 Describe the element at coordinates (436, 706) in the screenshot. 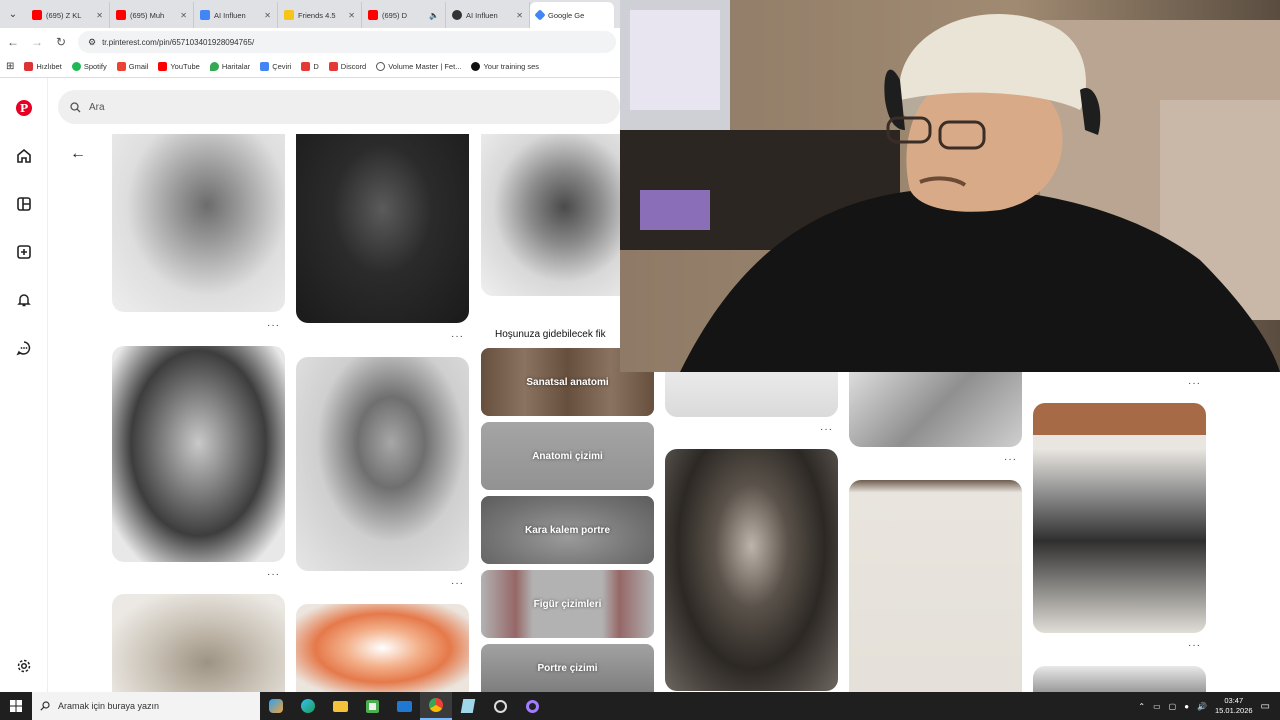

I see `taskbar-app-chrome` at that location.